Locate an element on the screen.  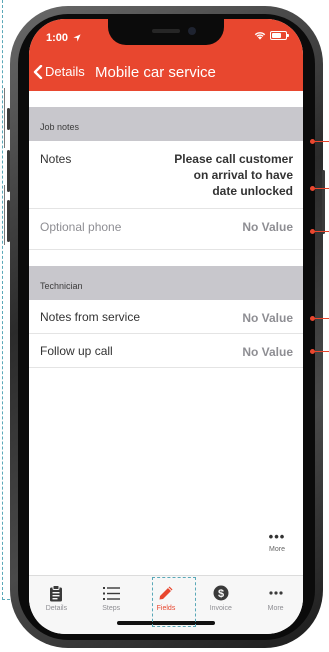
ellipsis-icon is located at coordinates (275, 593).